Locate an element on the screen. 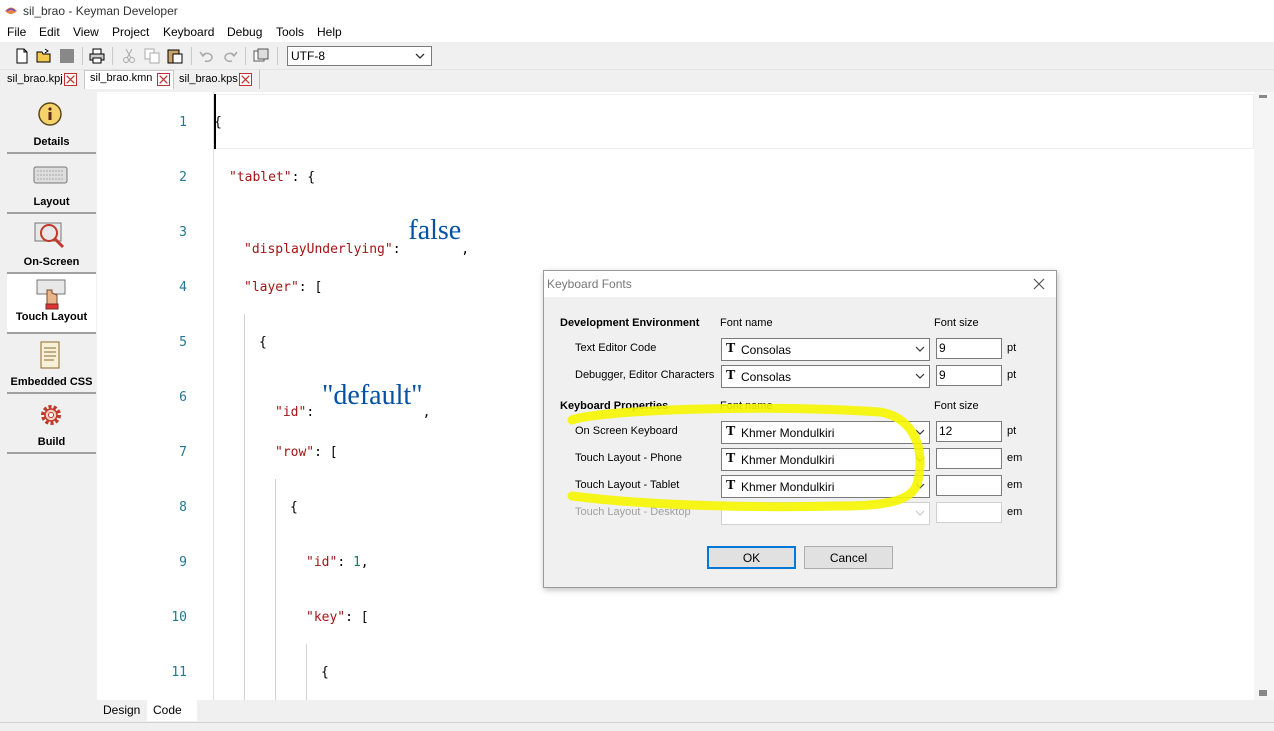  cut-icon is located at coordinates (129, 56).